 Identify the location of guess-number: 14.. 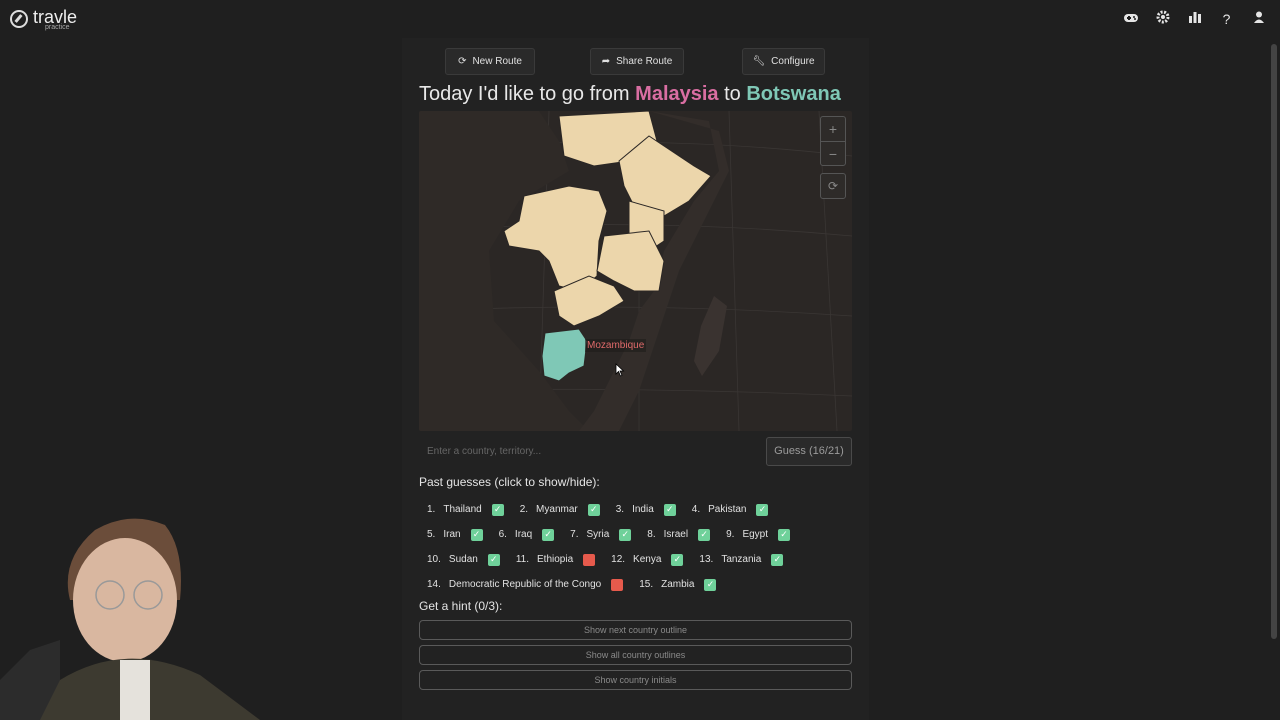
(434, 584).